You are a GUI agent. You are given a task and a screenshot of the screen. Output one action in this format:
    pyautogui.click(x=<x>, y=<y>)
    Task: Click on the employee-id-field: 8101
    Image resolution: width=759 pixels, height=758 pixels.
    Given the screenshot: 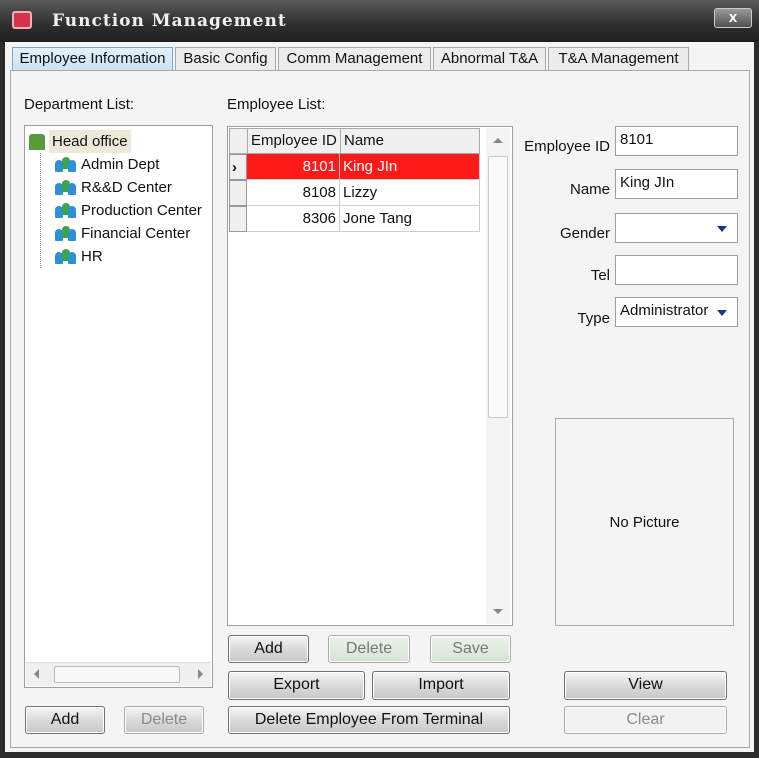 What is the action you would take?
    pyautogui.click(x=676, y=141)
    